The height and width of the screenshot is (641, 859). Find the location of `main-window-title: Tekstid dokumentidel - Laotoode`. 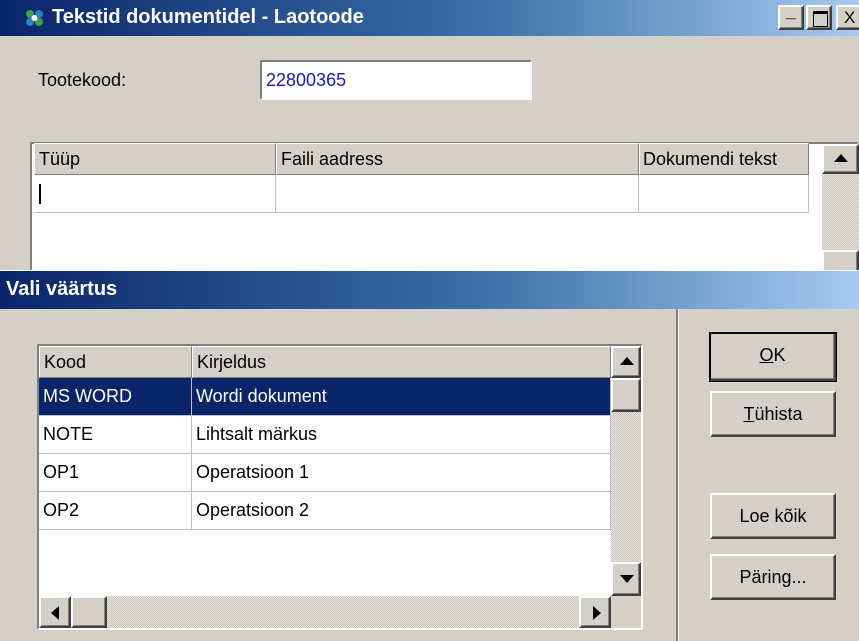

main-window-title: Tekstid dokumentidel - Laotoode is located at coordinates (208, 17).